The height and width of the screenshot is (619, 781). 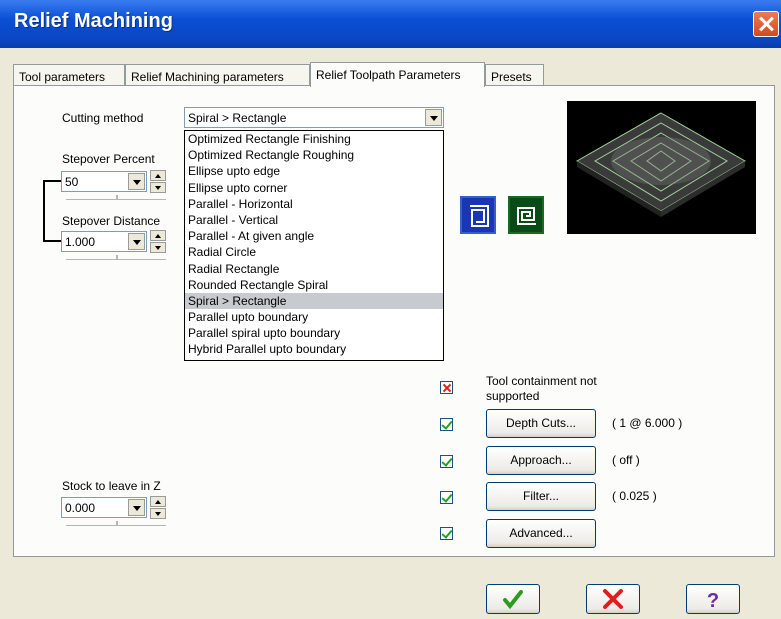 I want to click on toolpath-preview, so click(x=661, y=167).